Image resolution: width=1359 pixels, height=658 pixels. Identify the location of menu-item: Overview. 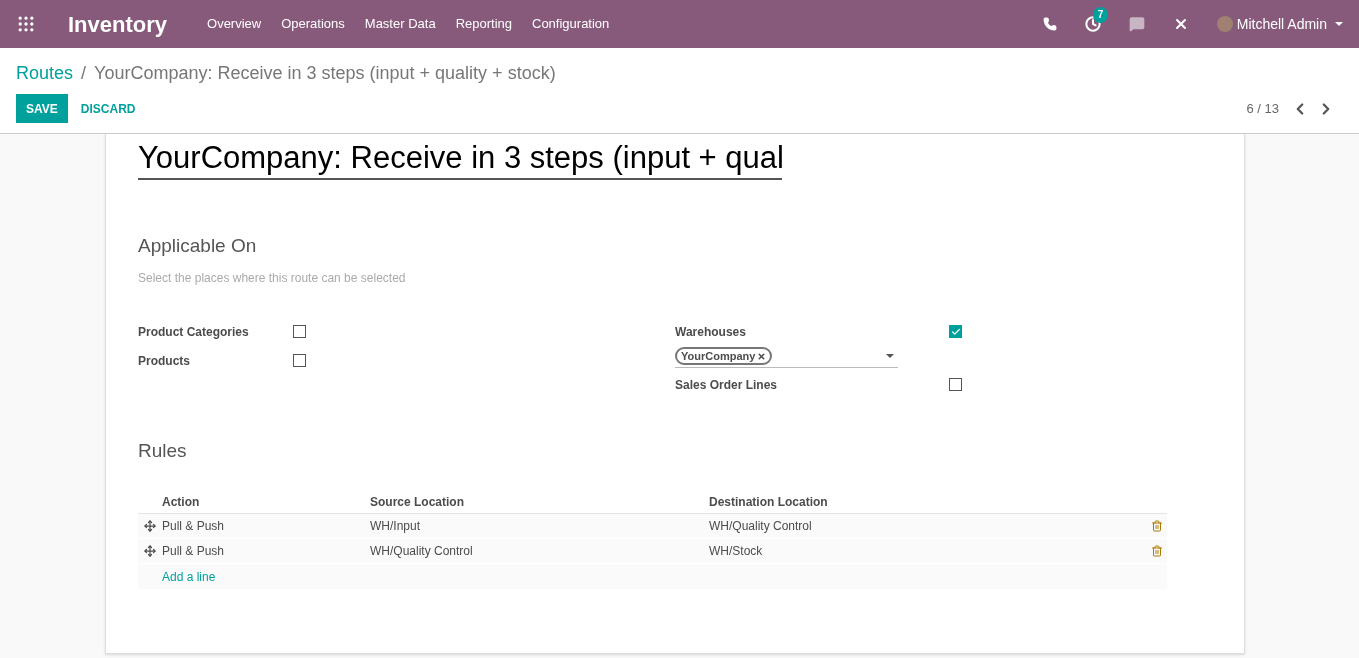
(234, 24).